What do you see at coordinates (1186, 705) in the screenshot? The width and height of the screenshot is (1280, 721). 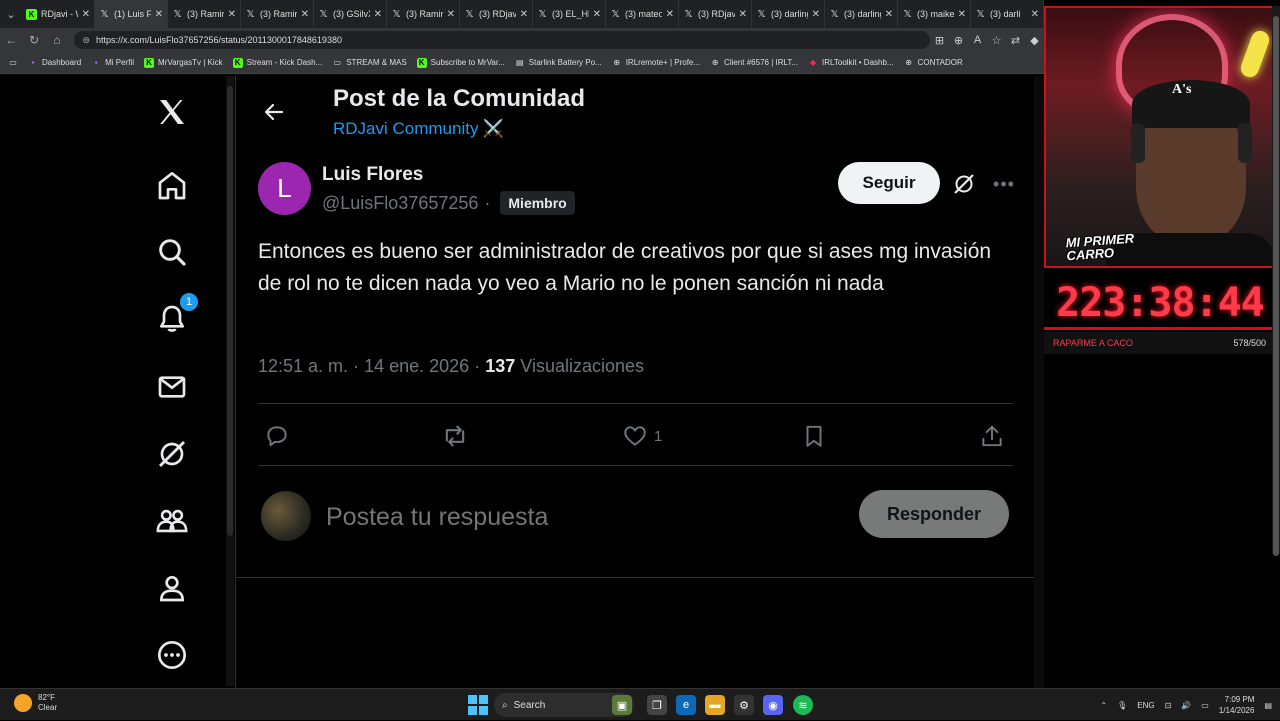 I see `volume-icon: 🔊` at bounding box center [1186, 705].